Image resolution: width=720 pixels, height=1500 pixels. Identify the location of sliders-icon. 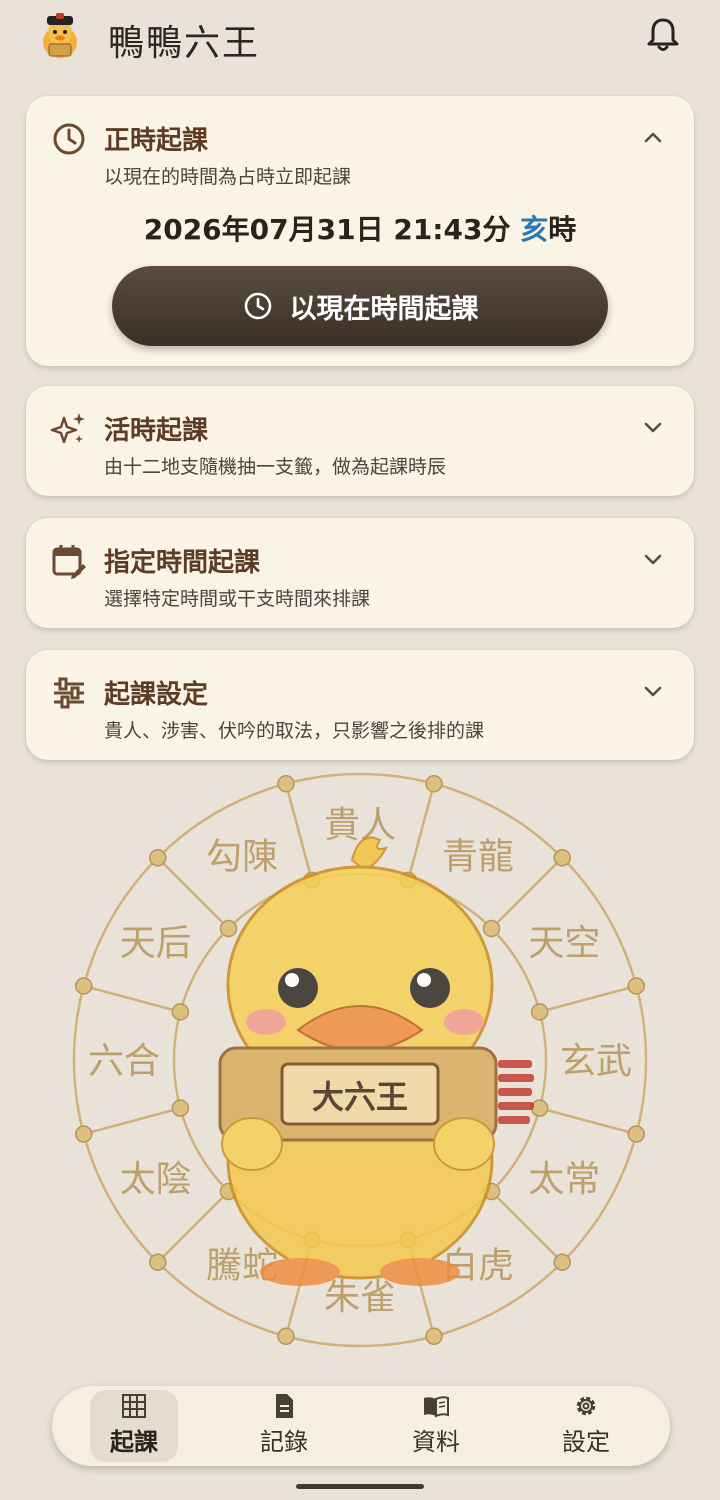
(69, 693).